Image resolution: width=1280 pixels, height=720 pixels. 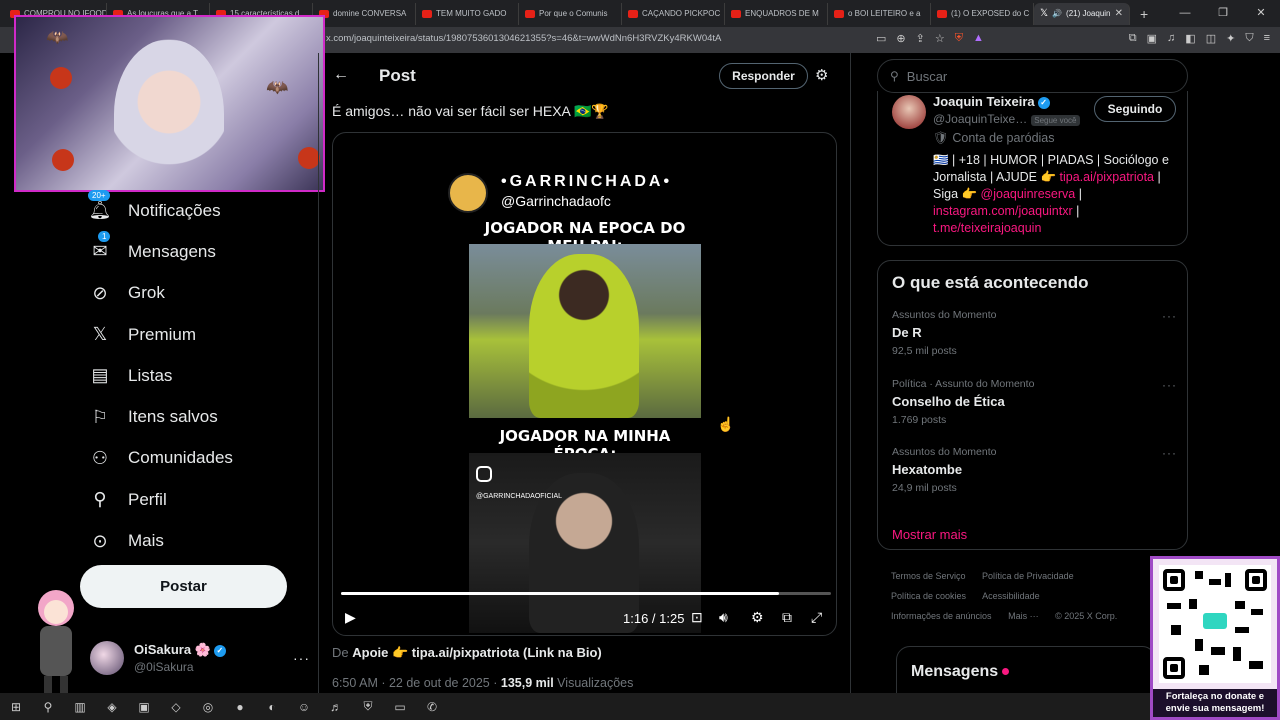 I want to click on account-switcher: OiSakura 🌸 ✓ @0iSakura ···, so click(x=200, y=658).